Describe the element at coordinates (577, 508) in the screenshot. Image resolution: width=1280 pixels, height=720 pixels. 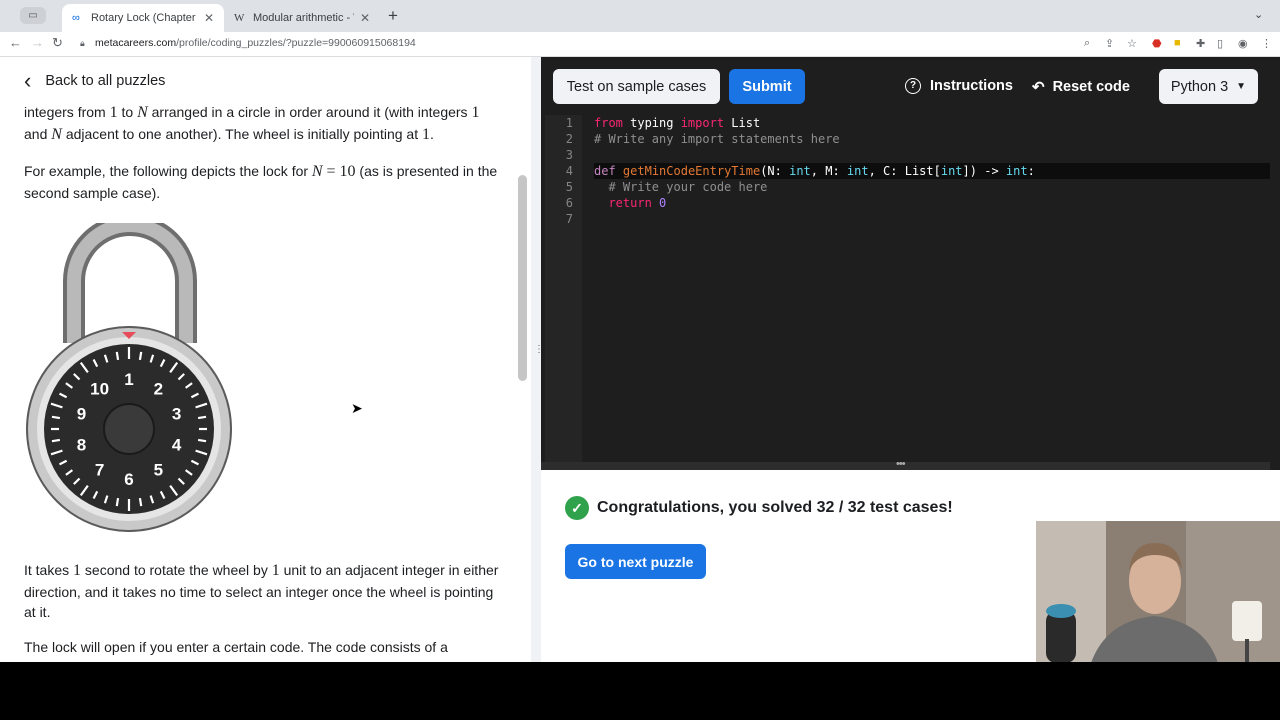
I see `checkmark-icon: ✓` at that location.